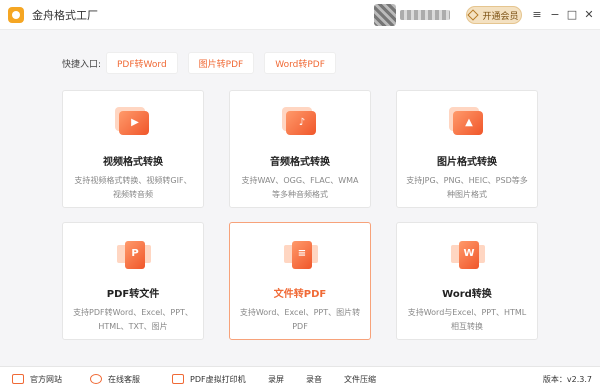 This screenshot has height=390, width=600. I want to click on card-title: 文件转PDF, so click(300, 294).